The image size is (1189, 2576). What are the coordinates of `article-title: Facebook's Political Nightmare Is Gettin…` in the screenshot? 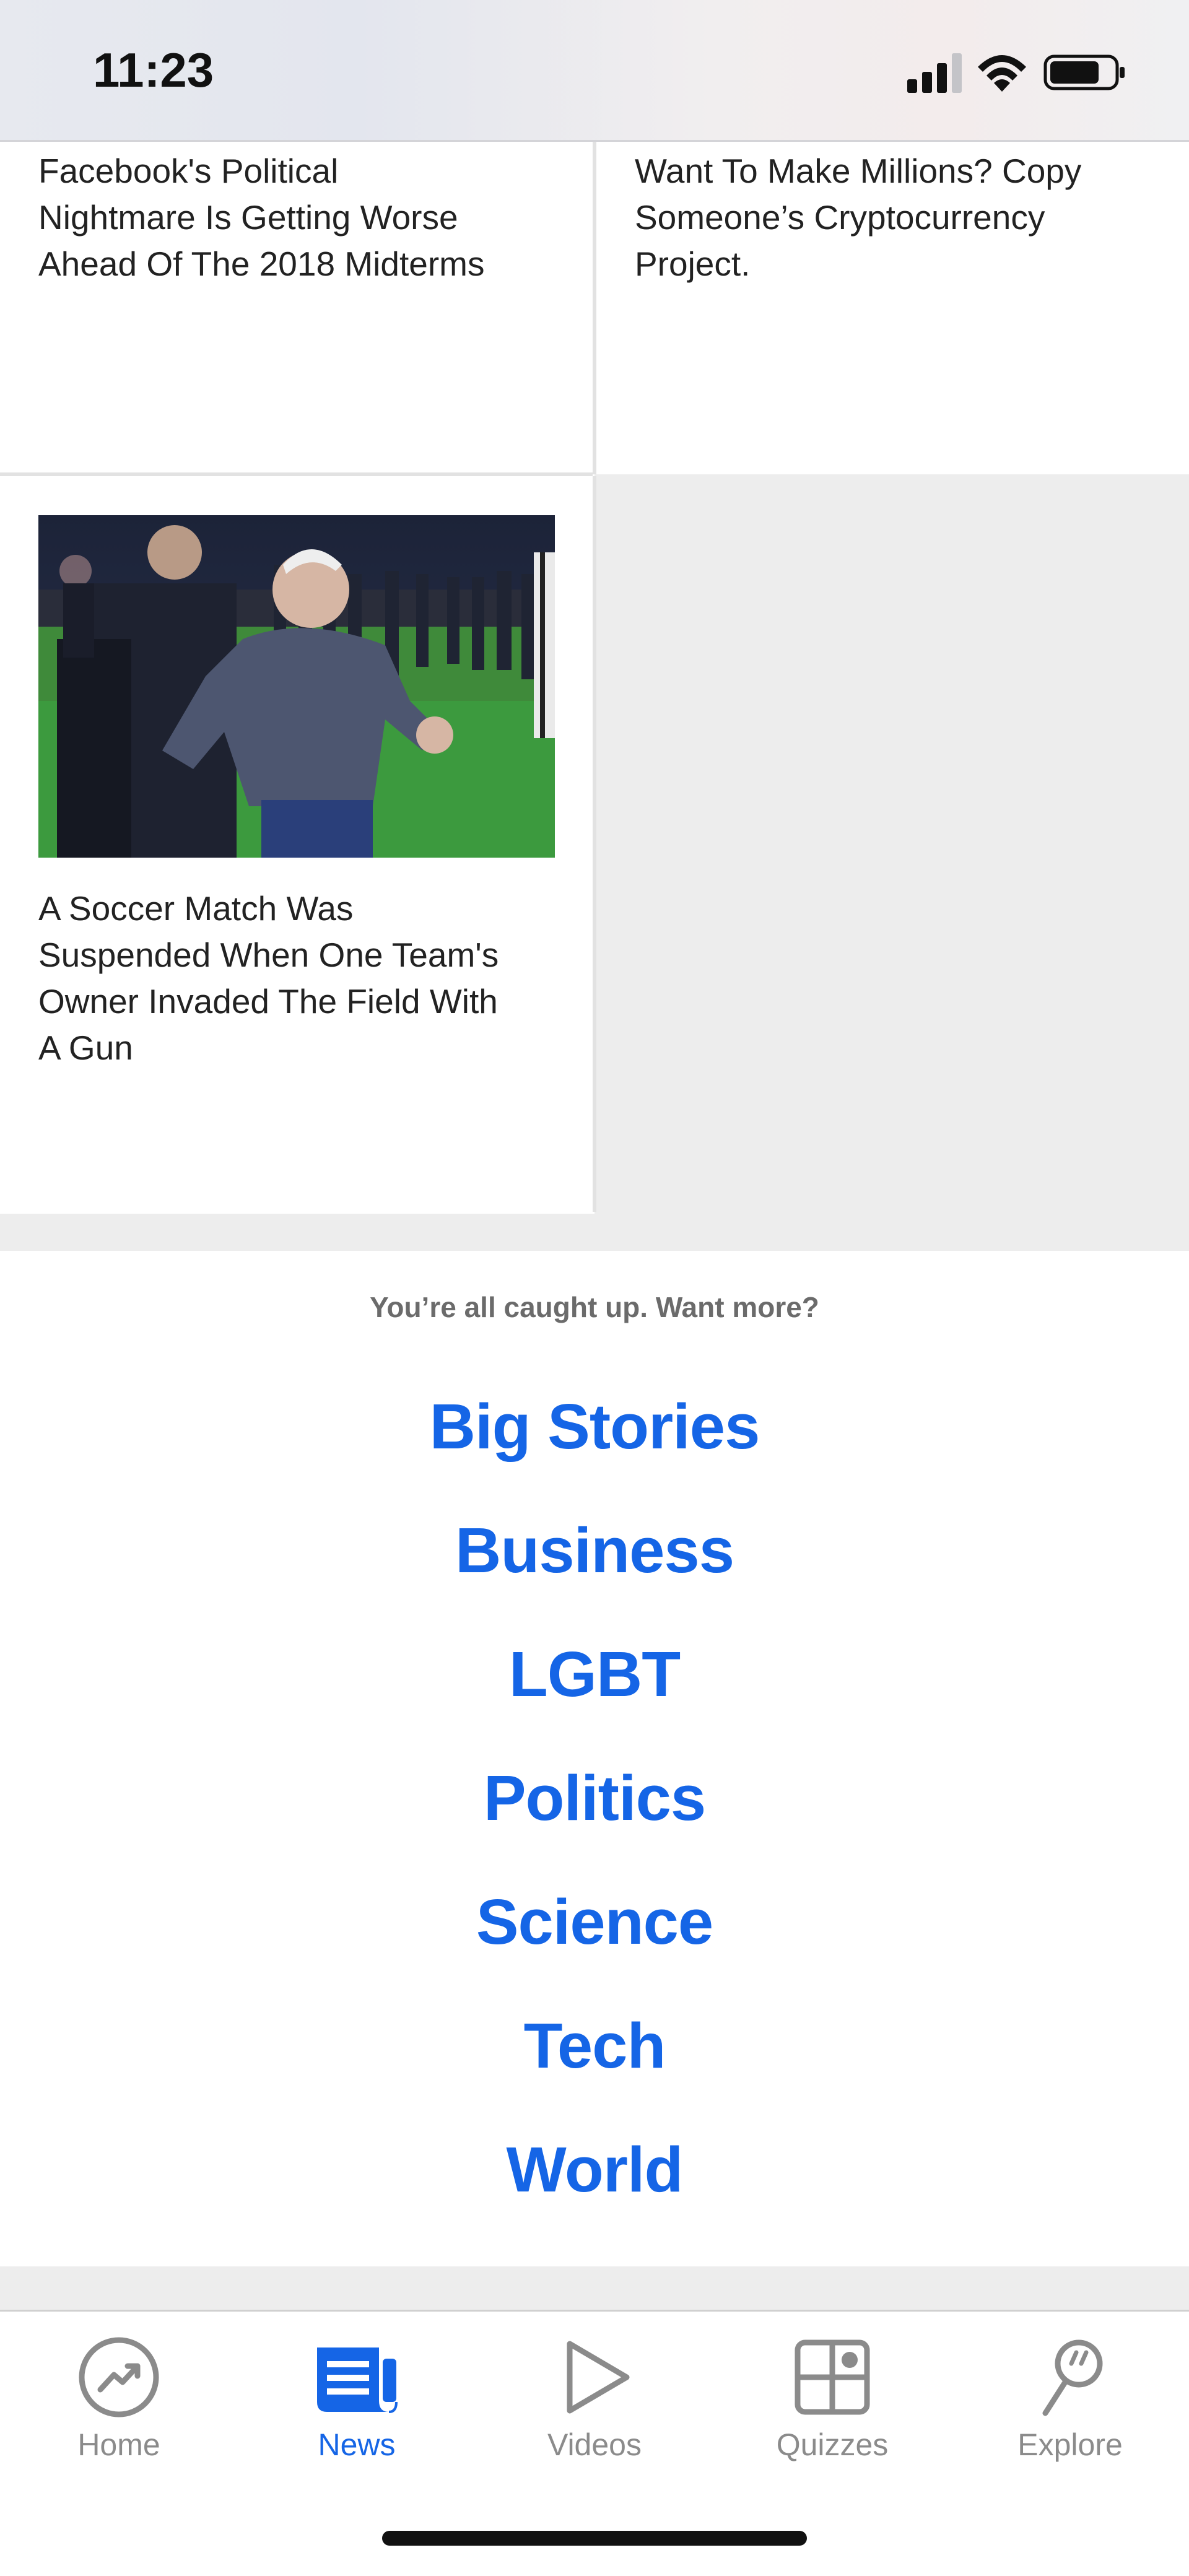 It's located at (261, 217).